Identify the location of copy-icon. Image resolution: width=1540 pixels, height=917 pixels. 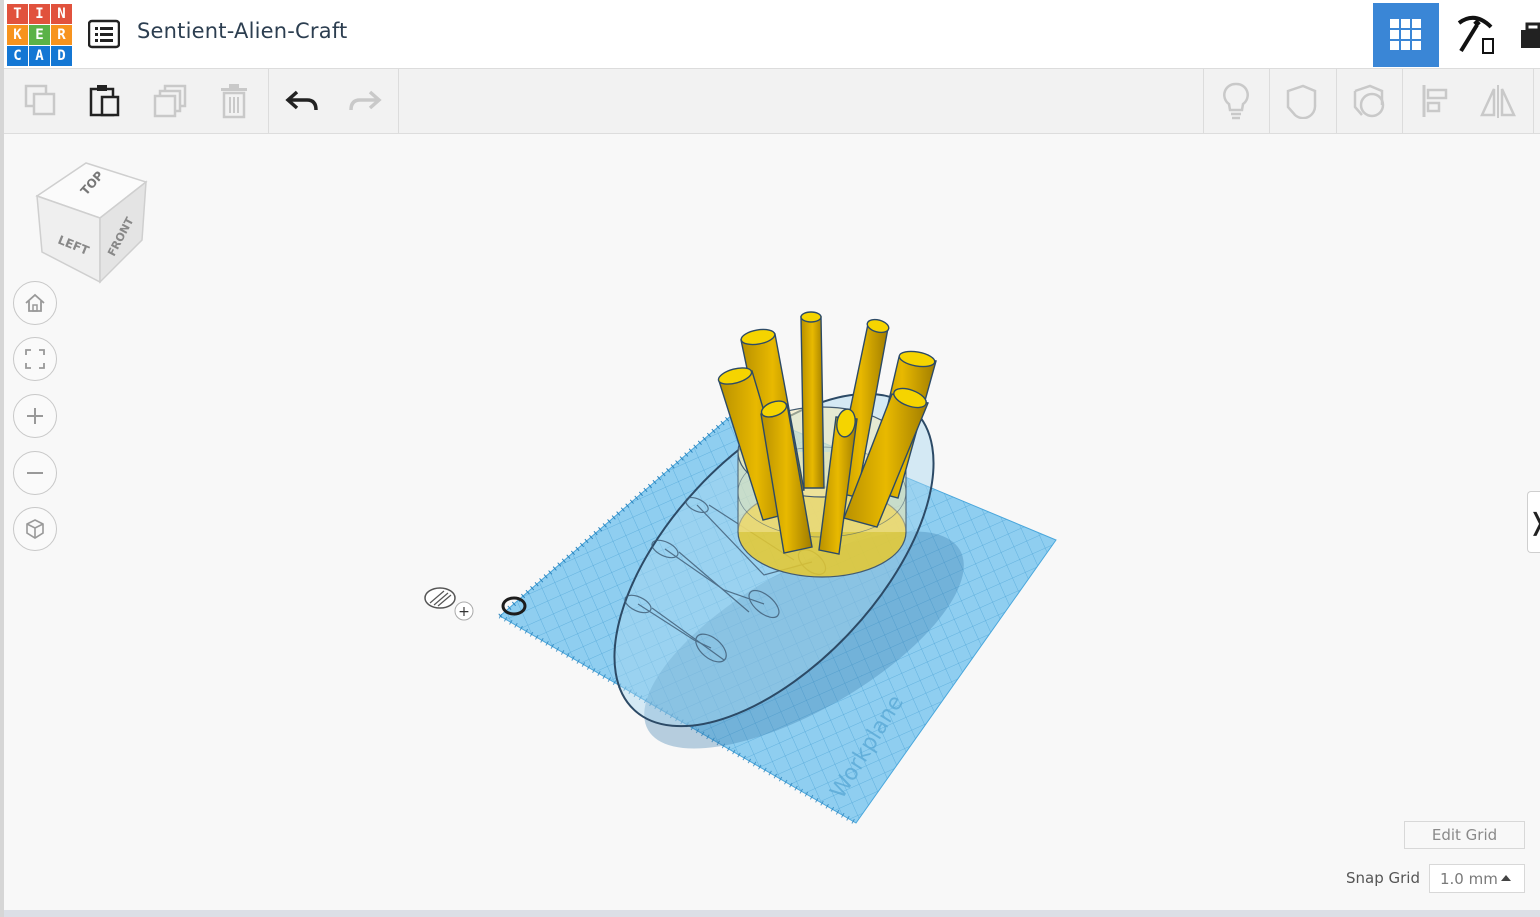
(41, 101).